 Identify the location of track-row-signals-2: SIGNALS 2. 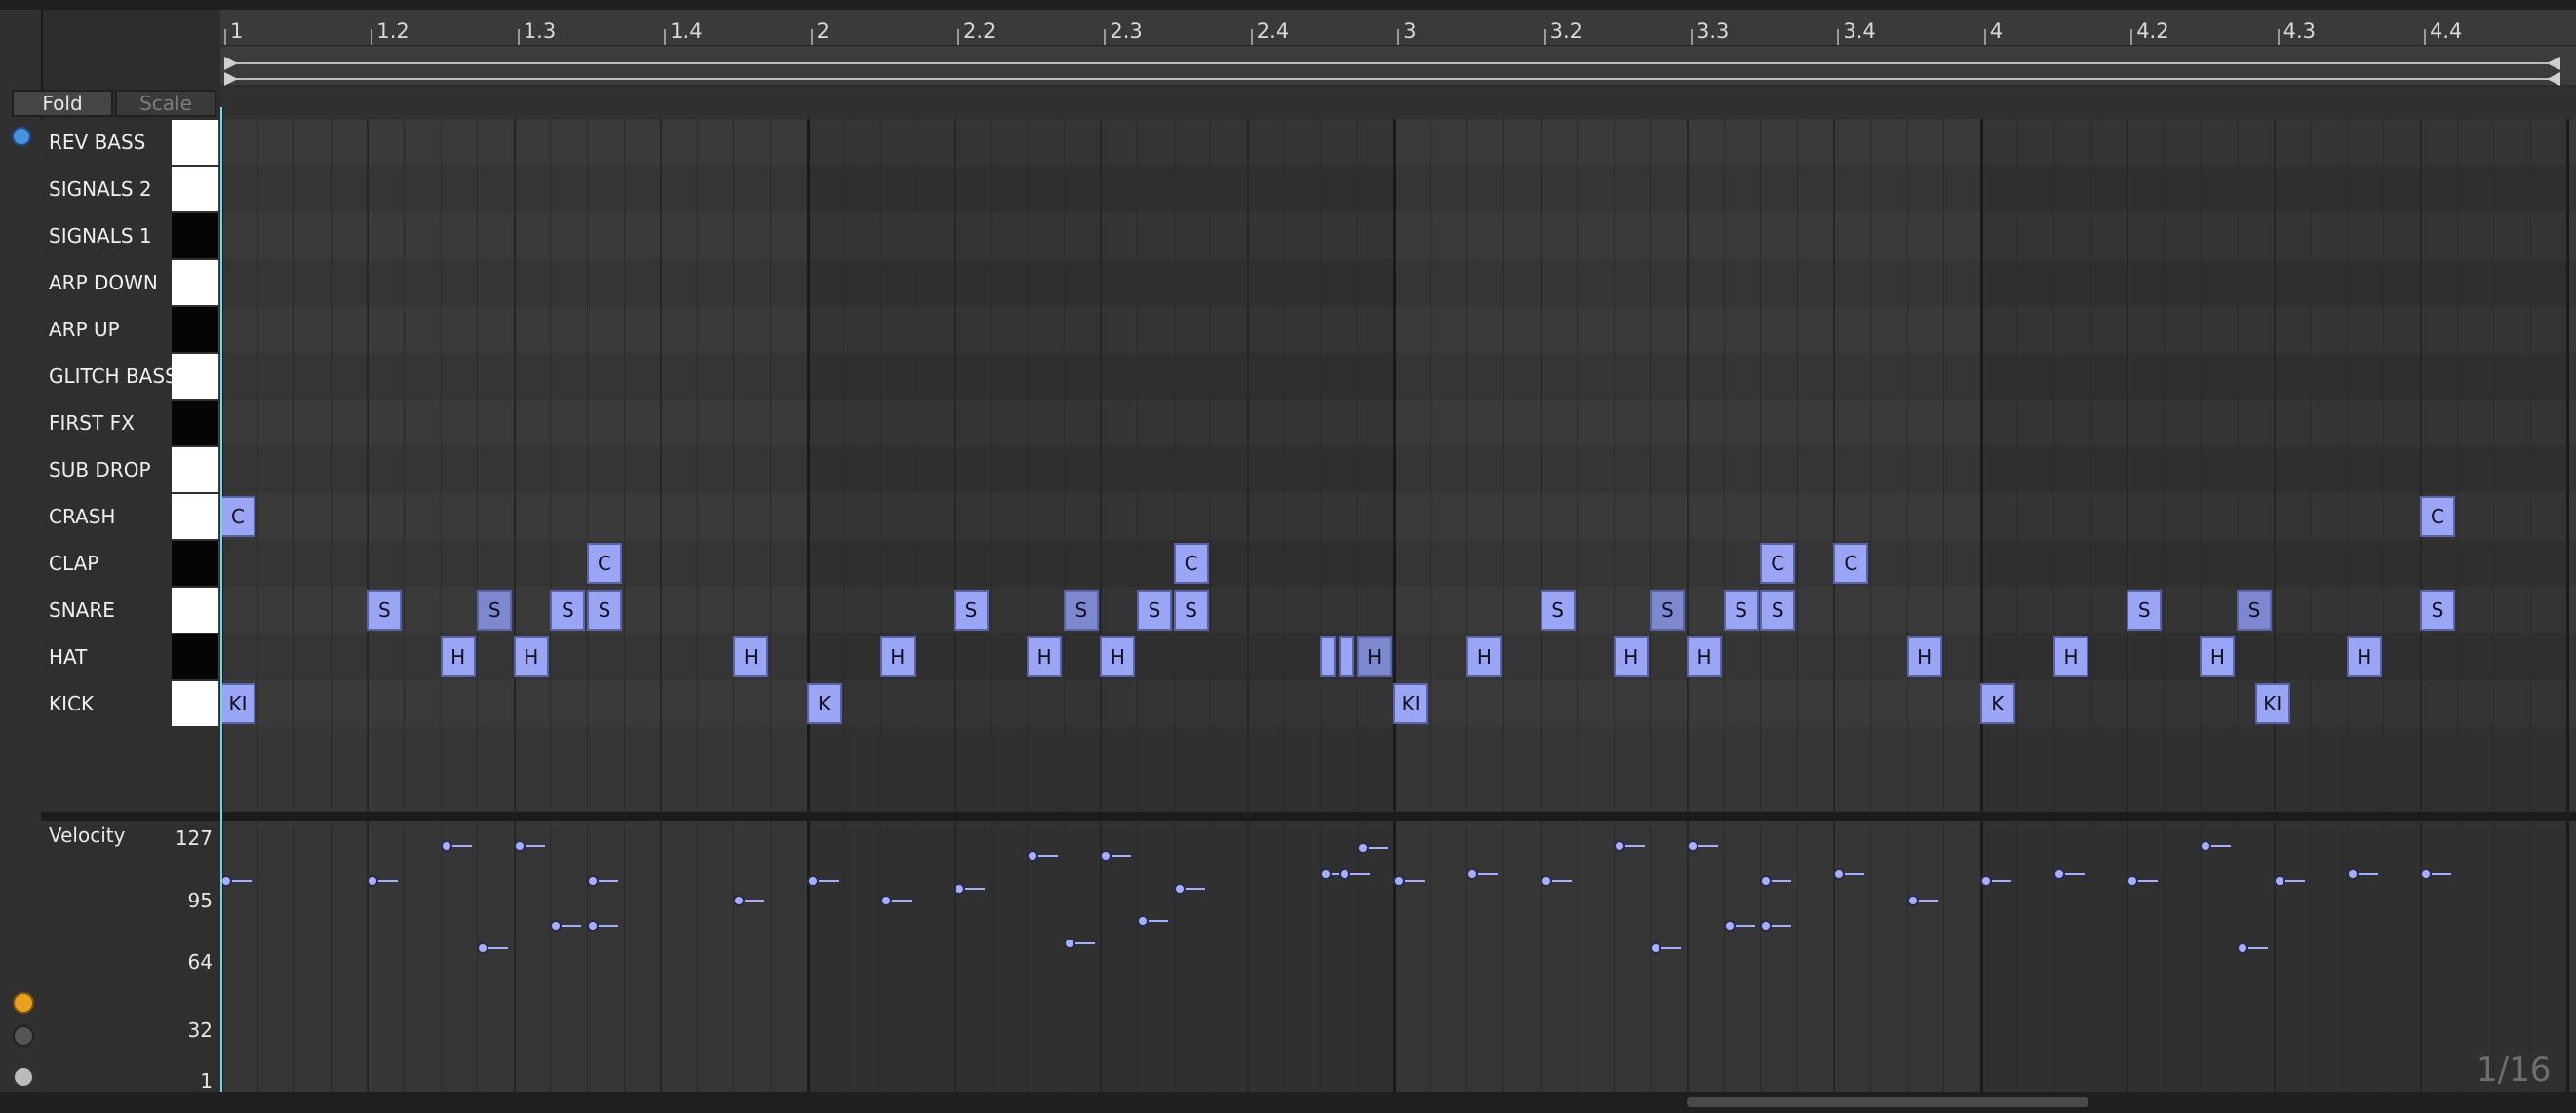
(130, 189).